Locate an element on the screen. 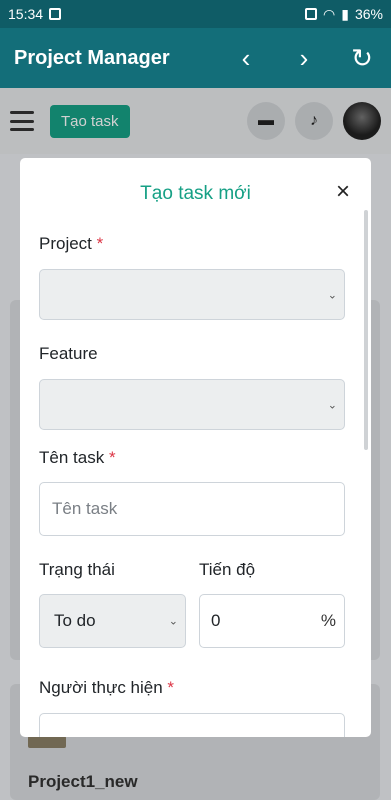 This screenshot has height=800, width=391. progress-input: 0 % is located at coordinates (272, 621).